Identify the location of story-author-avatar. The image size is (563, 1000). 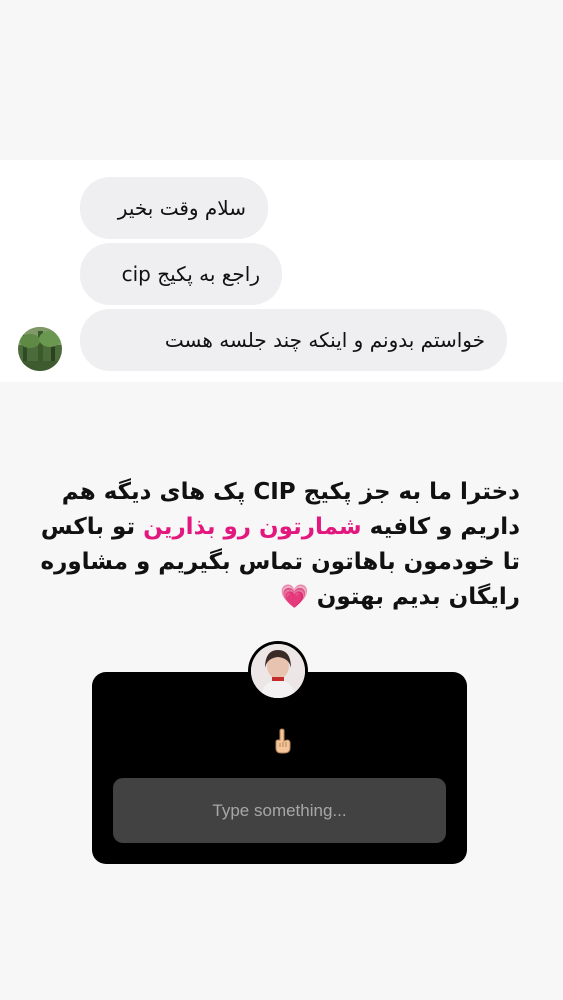
(278, 671).